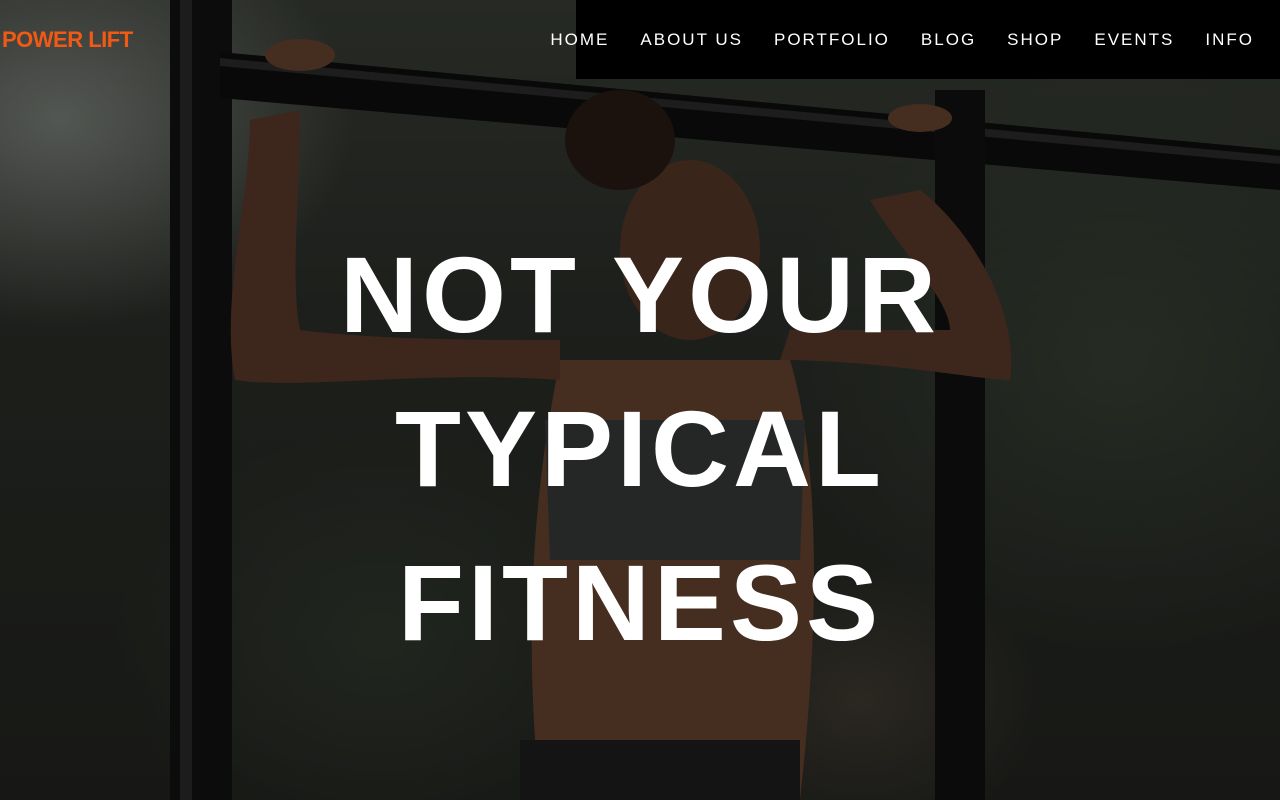 The height and width of the screenshot is (800, 1280). I want to click on nav-item-about-us: ABOUT US, so click(691, 40).